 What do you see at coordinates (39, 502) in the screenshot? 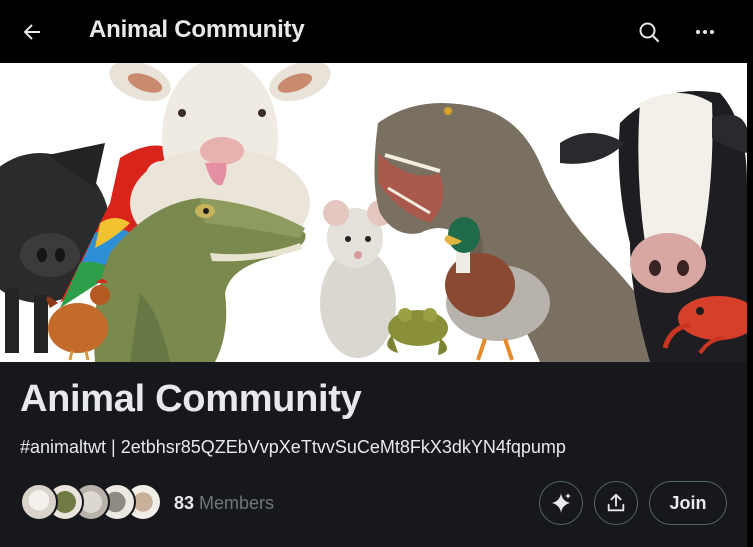
I see `avatar` at bounding box center [39, 502].